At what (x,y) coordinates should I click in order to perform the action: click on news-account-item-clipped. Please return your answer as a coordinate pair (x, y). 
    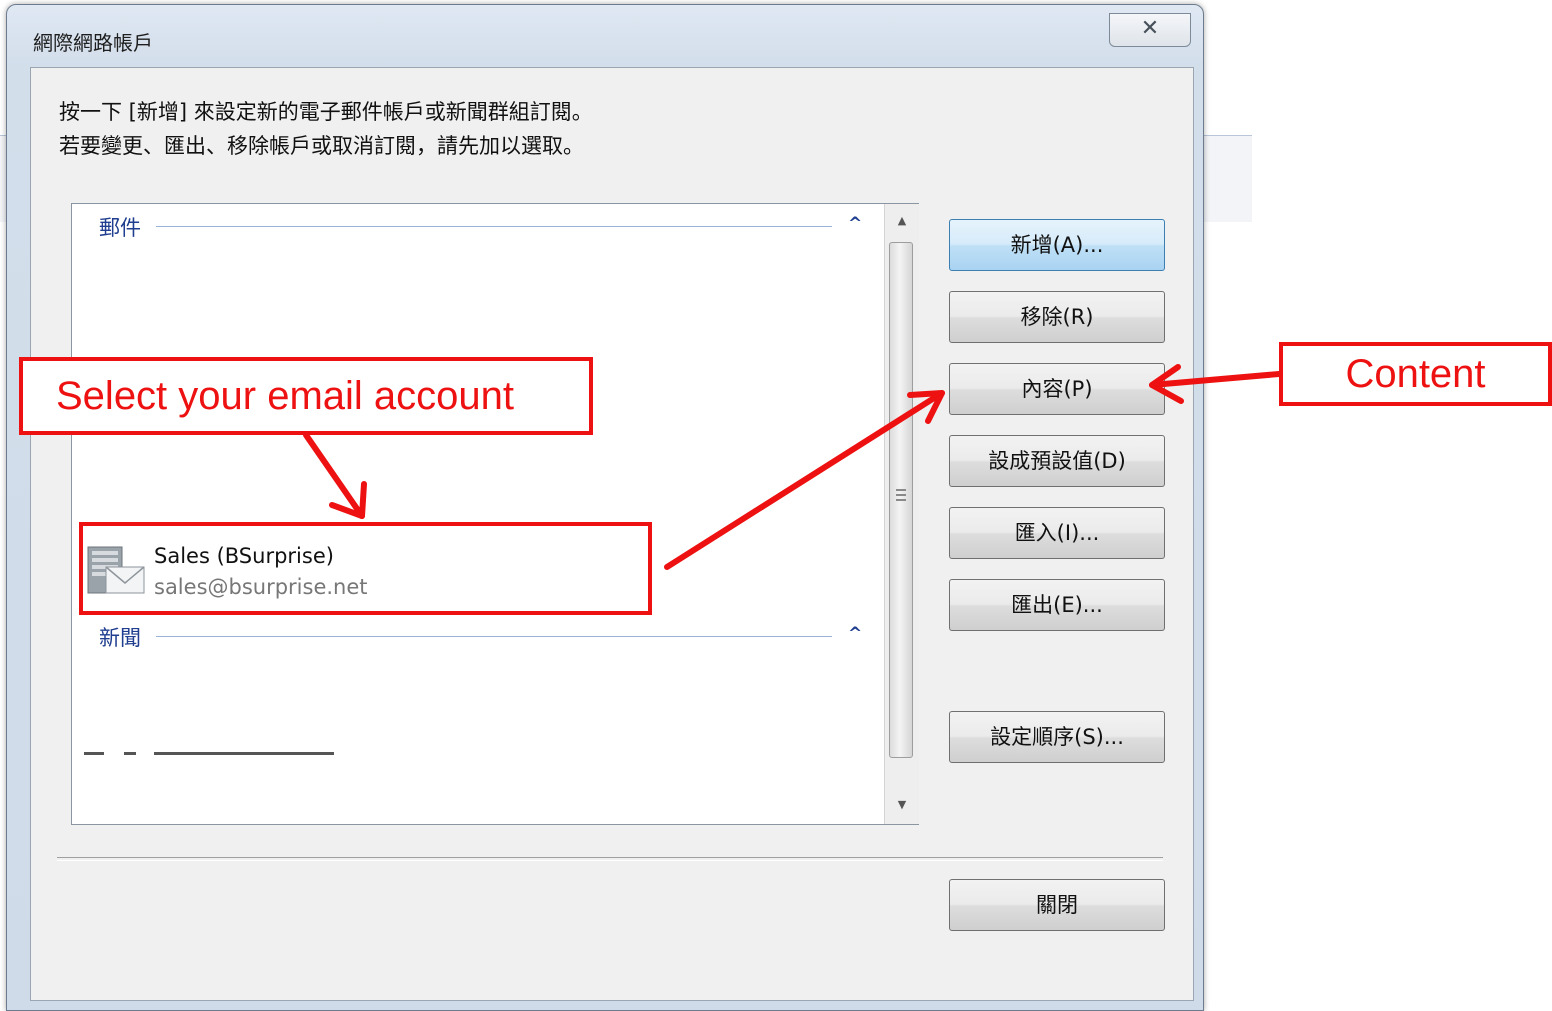
    Looking at the image, I should click on (234, 752).